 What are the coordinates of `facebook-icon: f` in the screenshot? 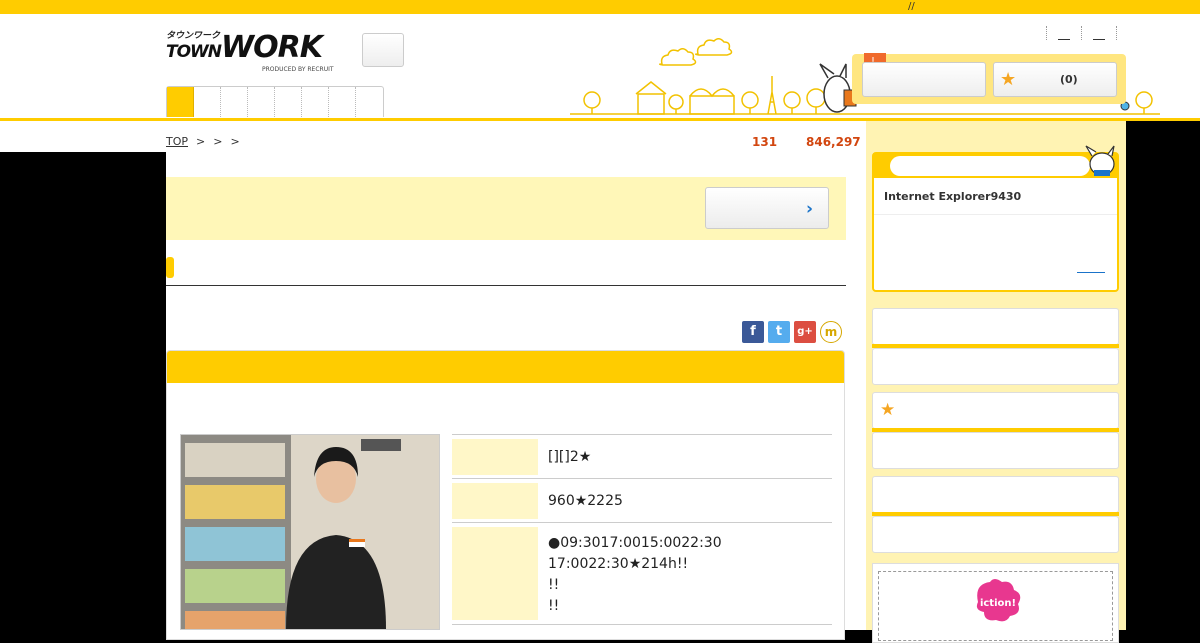 It's located at (753, 332).